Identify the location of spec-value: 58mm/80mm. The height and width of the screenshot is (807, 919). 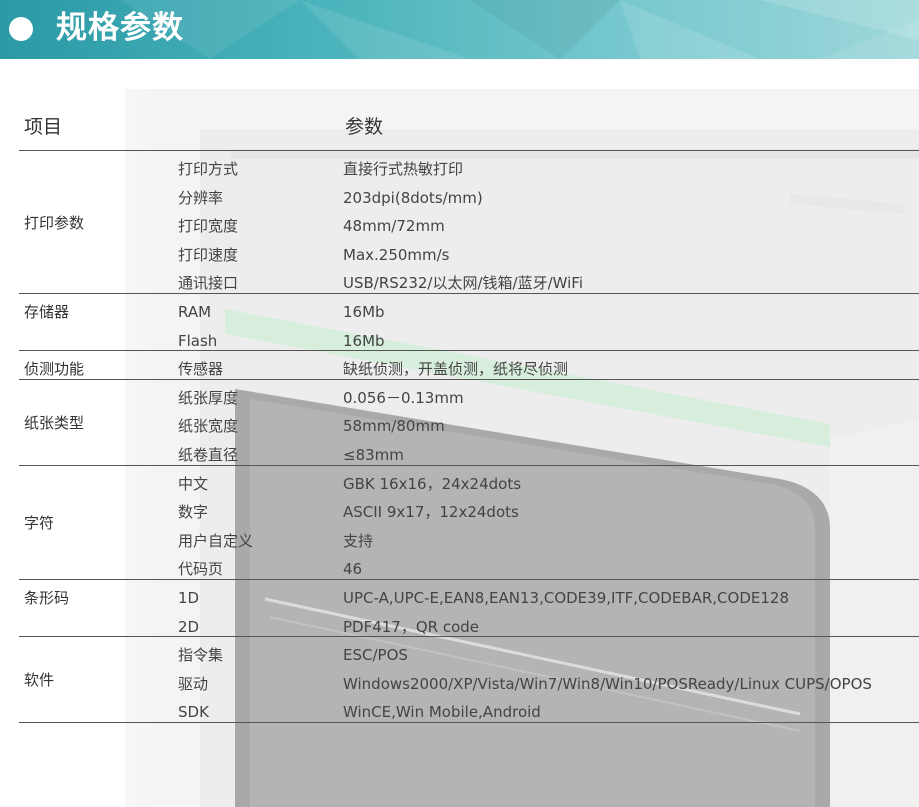
(394, 426).